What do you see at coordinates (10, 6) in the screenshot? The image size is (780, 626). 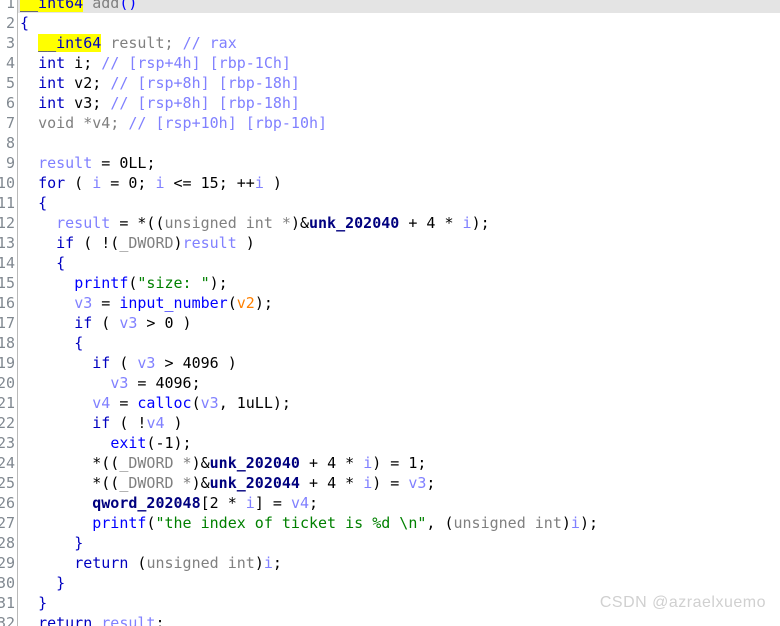 I see `line-number: 1` at bounding box center [10, 6].